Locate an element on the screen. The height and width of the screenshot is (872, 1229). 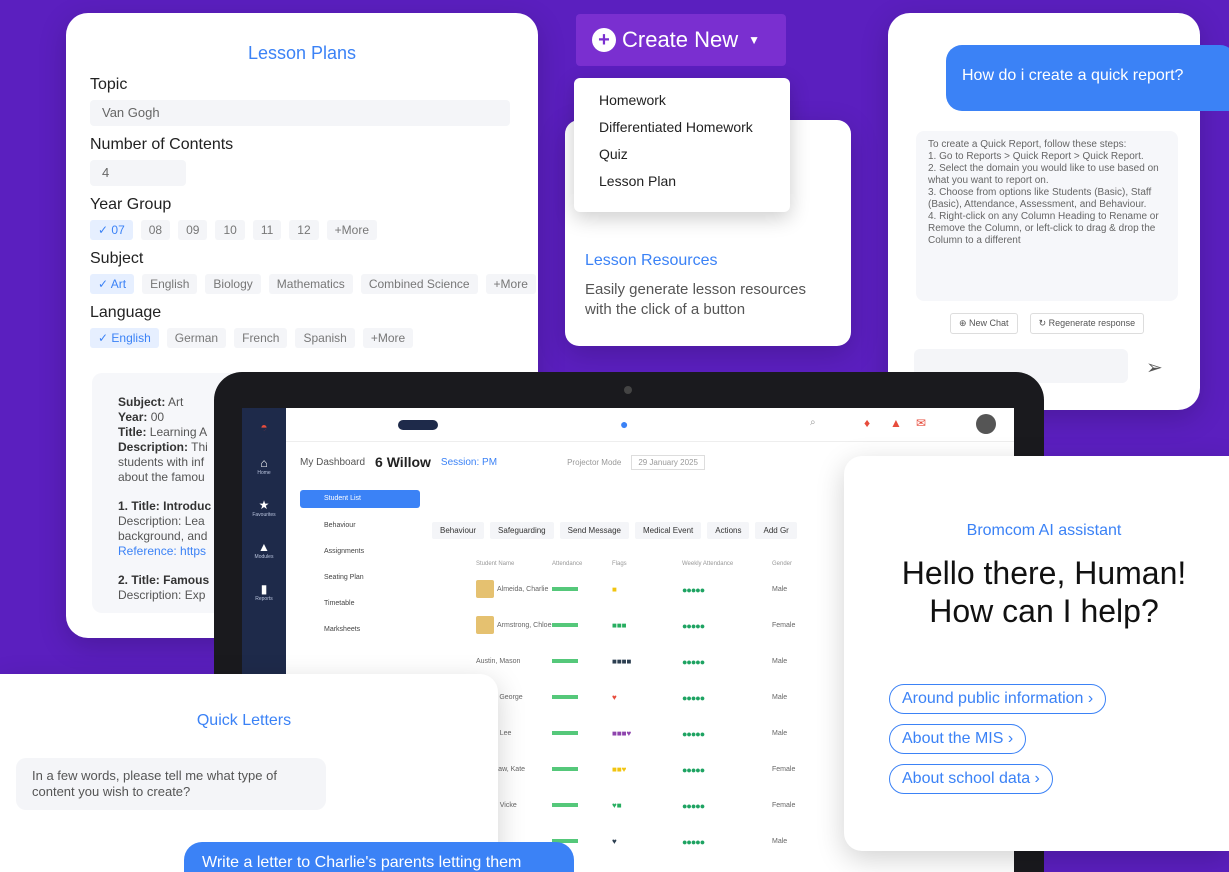
col-student-name: Student Name is located at coordinates (492, 567).